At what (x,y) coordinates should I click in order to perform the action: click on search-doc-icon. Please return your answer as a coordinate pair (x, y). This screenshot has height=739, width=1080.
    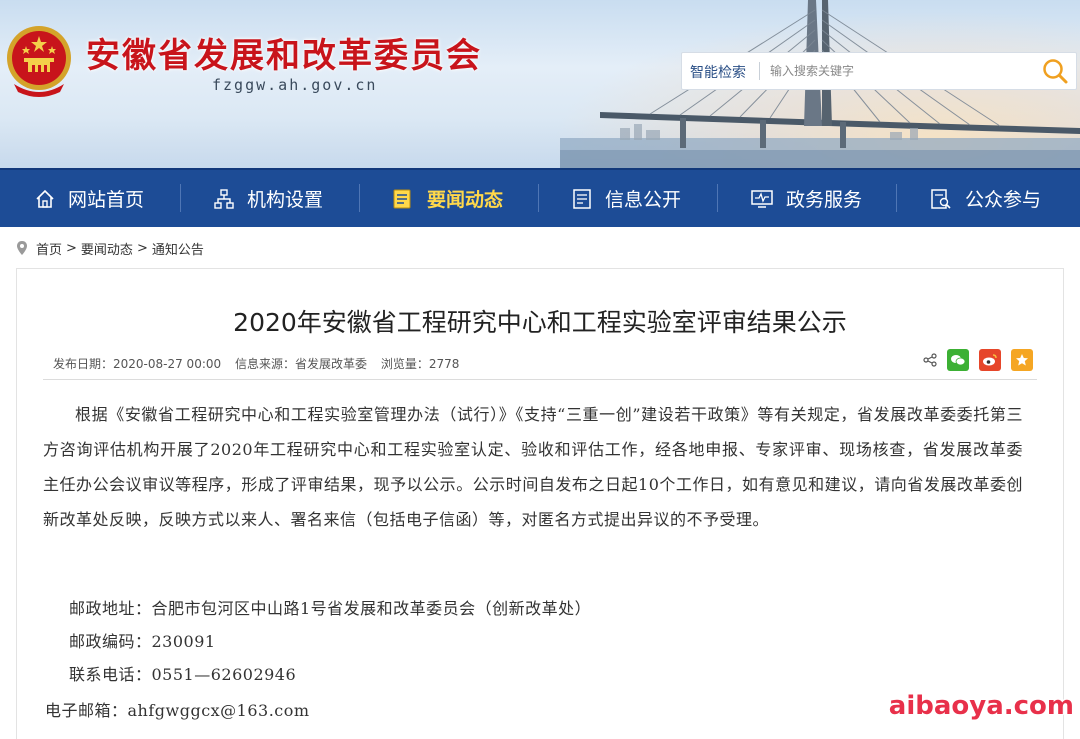
    Looking at the image, I should click on (941, 198).